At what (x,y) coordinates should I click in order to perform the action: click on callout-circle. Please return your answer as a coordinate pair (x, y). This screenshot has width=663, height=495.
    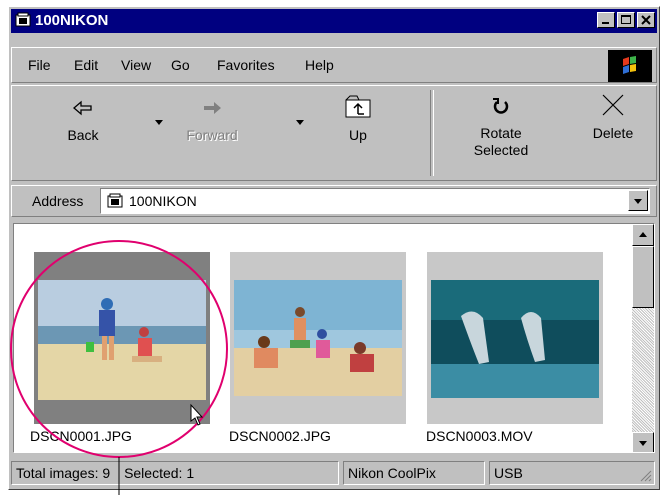
    Looking at the image, I should click on (119, 349).